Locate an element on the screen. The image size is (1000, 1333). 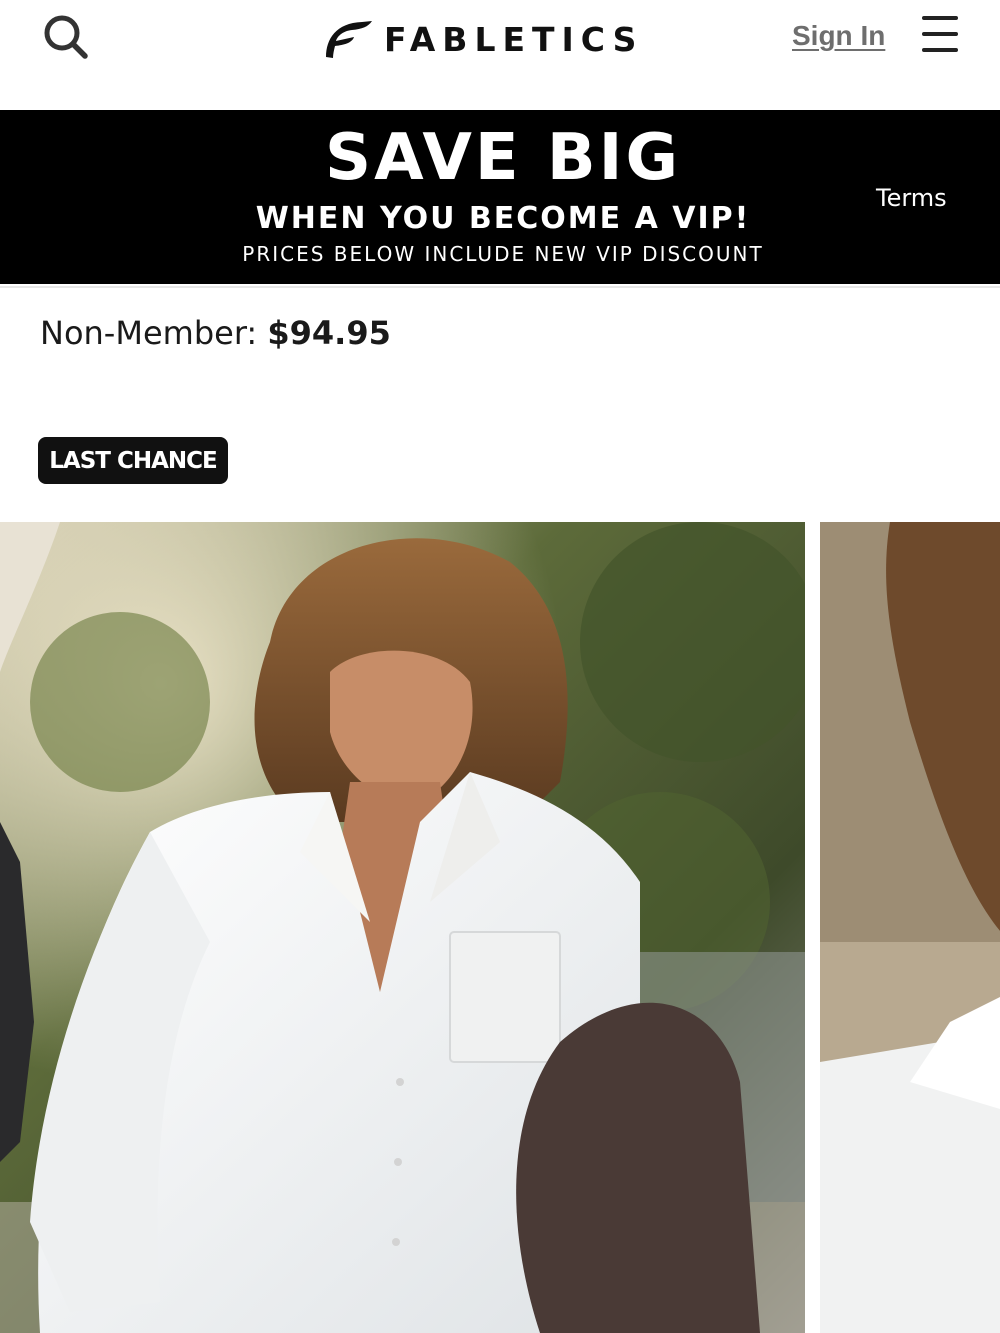
terms-link: Terms is located at coordinates (911, 198).